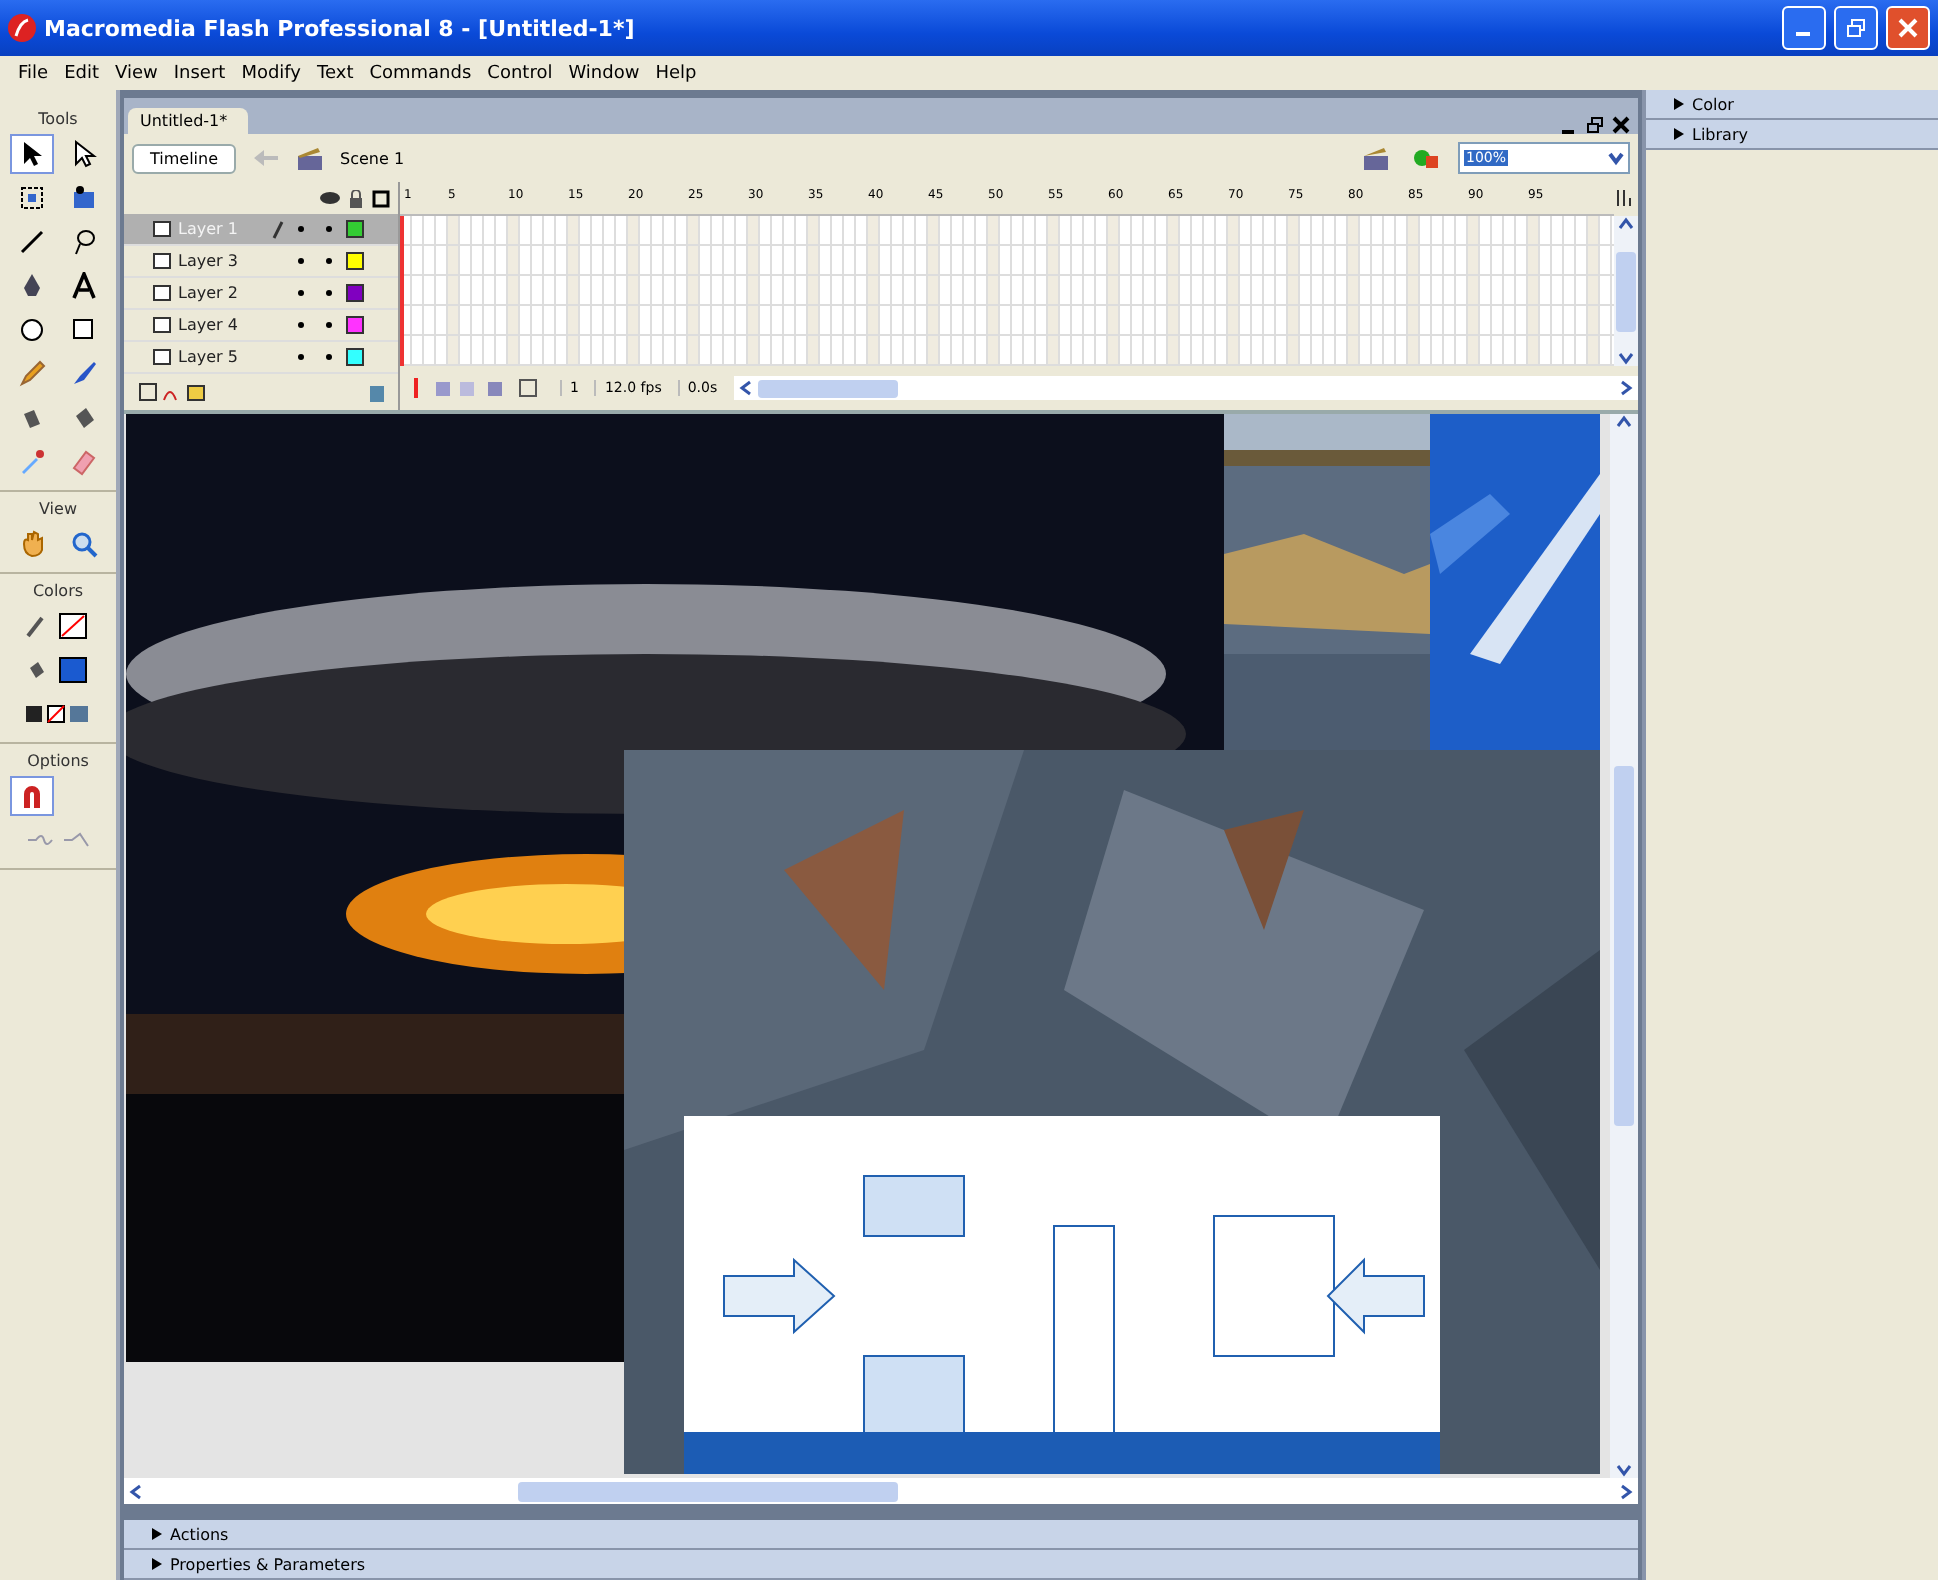 Image resolution: width=1938 pixels, height=1580 pixels. Describe the element at coordinates (209, 325) in the screenshot. I see `layer-name: Layer 4` at that location.